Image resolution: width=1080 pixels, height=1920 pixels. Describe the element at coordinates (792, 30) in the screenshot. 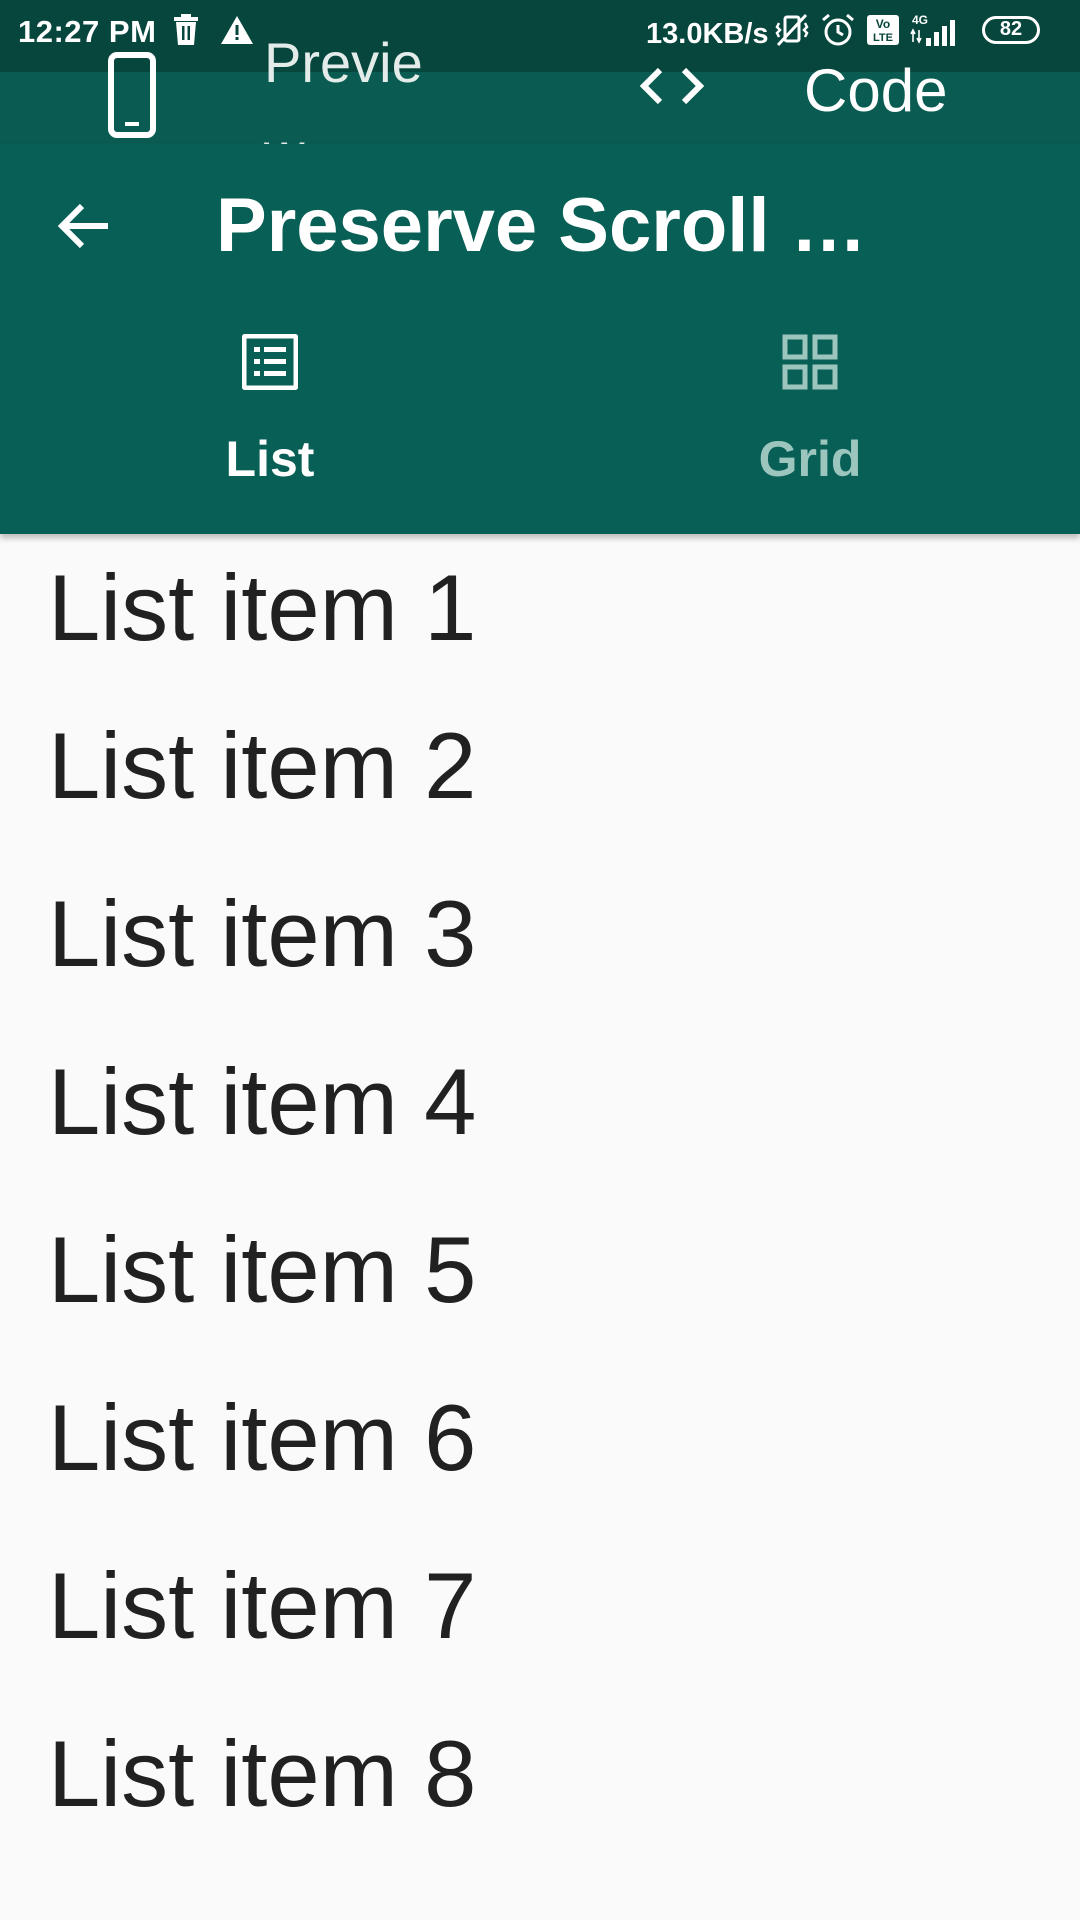

I see `vibrate-off-icon` at that location.